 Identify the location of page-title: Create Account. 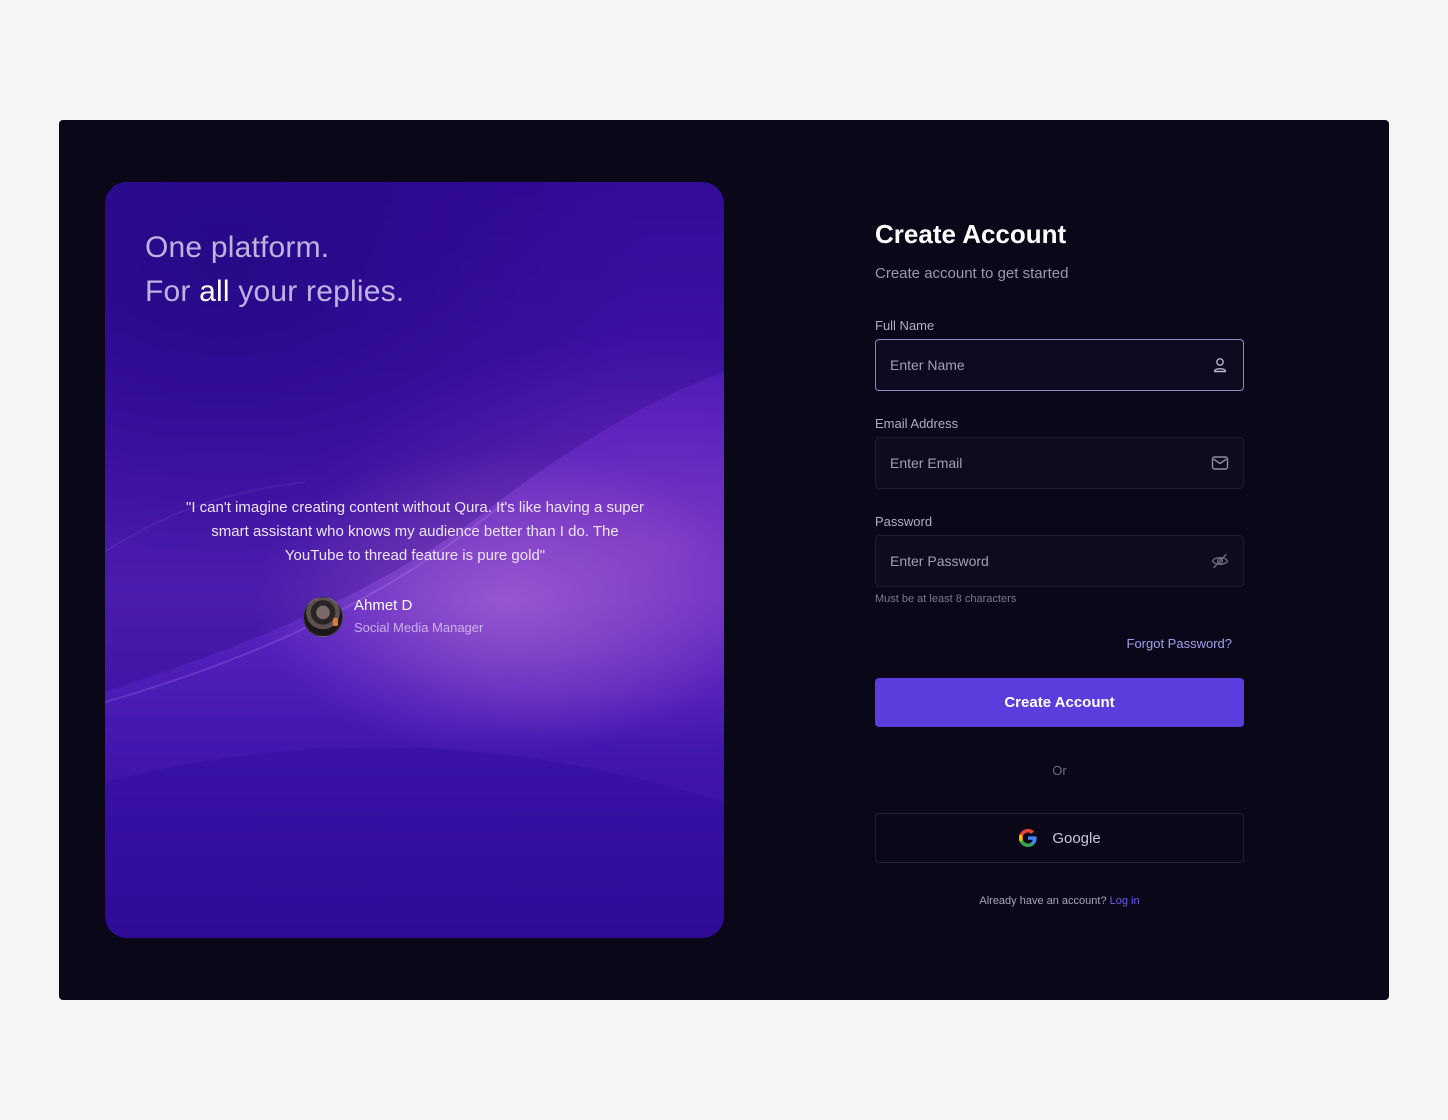
(971, 234).